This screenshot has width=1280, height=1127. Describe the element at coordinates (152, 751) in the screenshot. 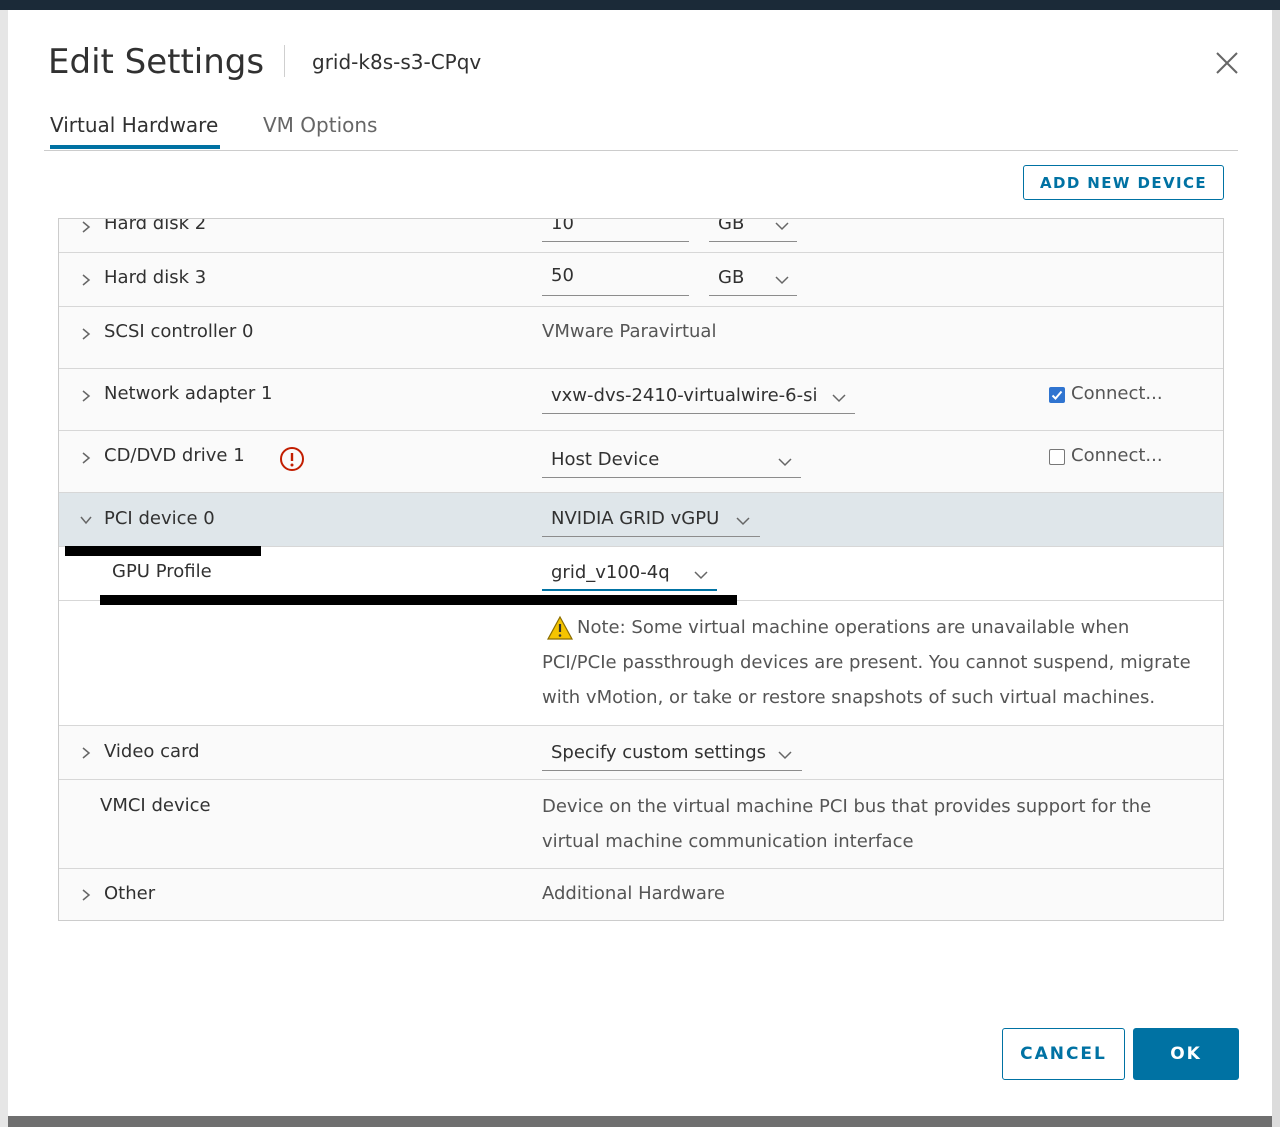

I see `video-card-label: Video card` at that location.